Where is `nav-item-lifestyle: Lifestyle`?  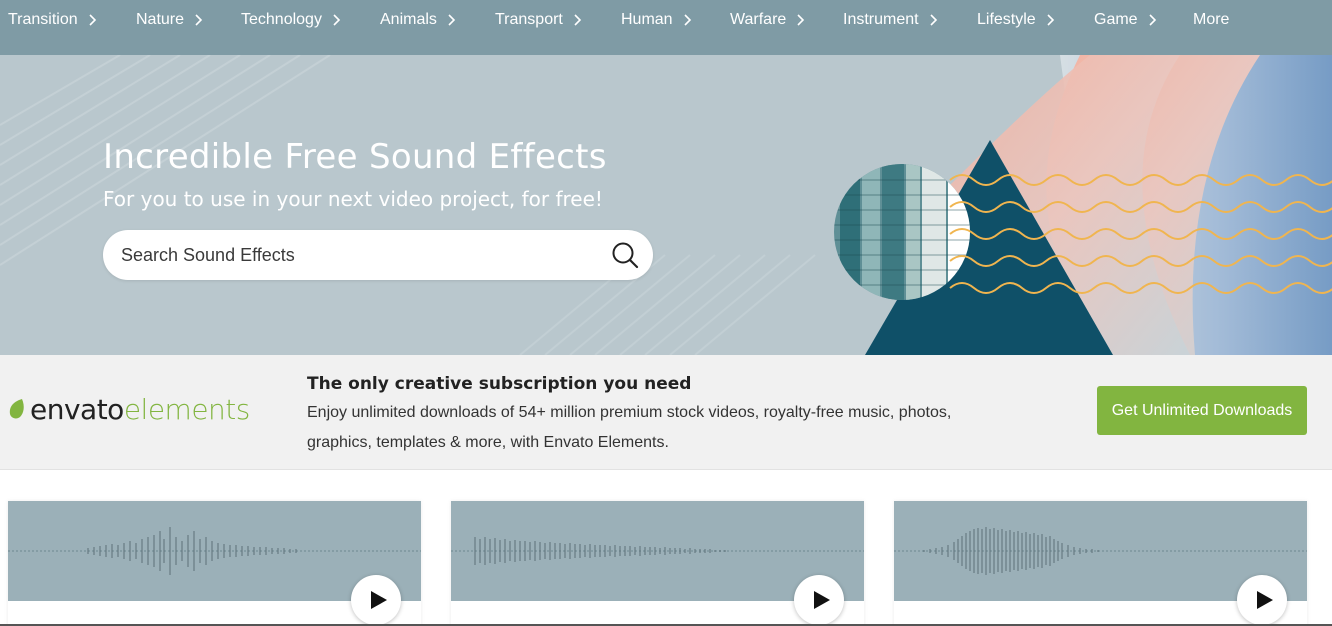 nav-item-lifestyle: Lifestyle is located at coordinates (1017, 20).